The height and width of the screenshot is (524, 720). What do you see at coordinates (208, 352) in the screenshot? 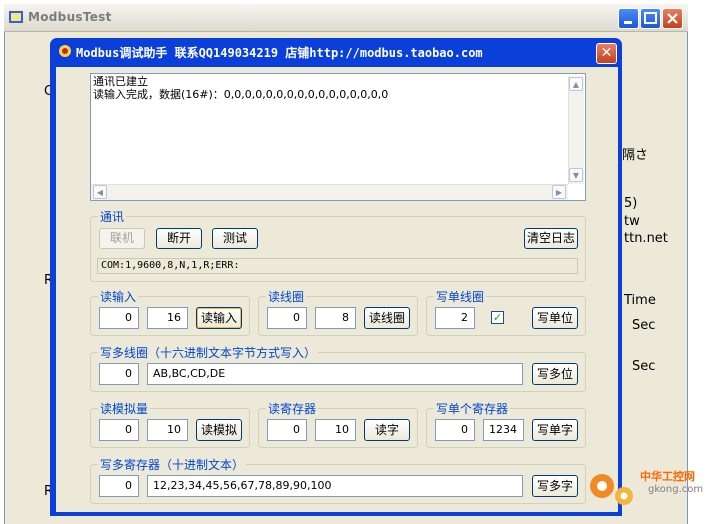
I see `write-multi-coil-label: 写多线圈（十六进制文本字节方式写入）` at bounding box center [208, 352].